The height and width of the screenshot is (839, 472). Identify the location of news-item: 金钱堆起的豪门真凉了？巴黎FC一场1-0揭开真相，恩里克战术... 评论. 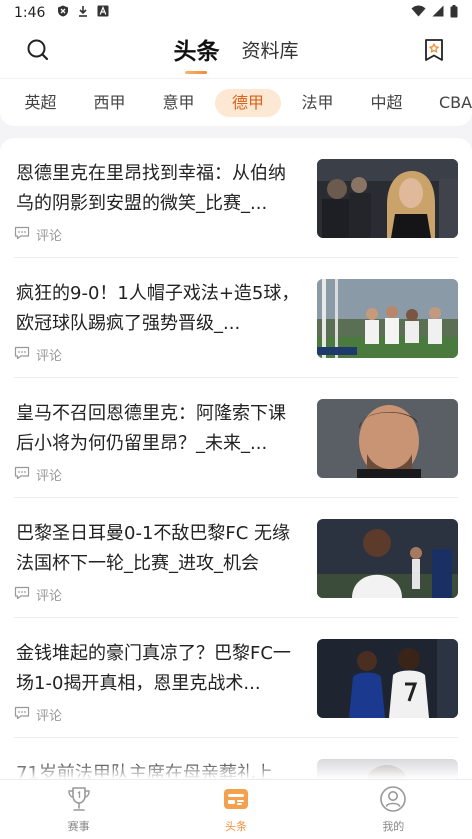
(236, 678).